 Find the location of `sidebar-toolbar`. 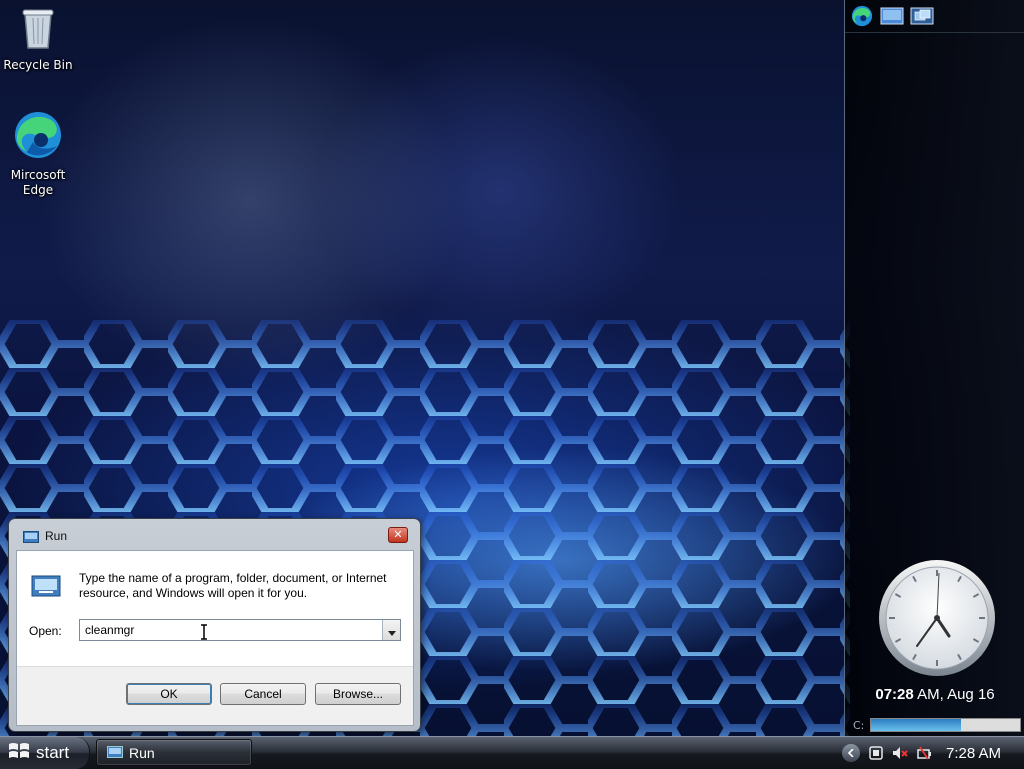

sidebar-toolbar is located at coordinates (934, 16).